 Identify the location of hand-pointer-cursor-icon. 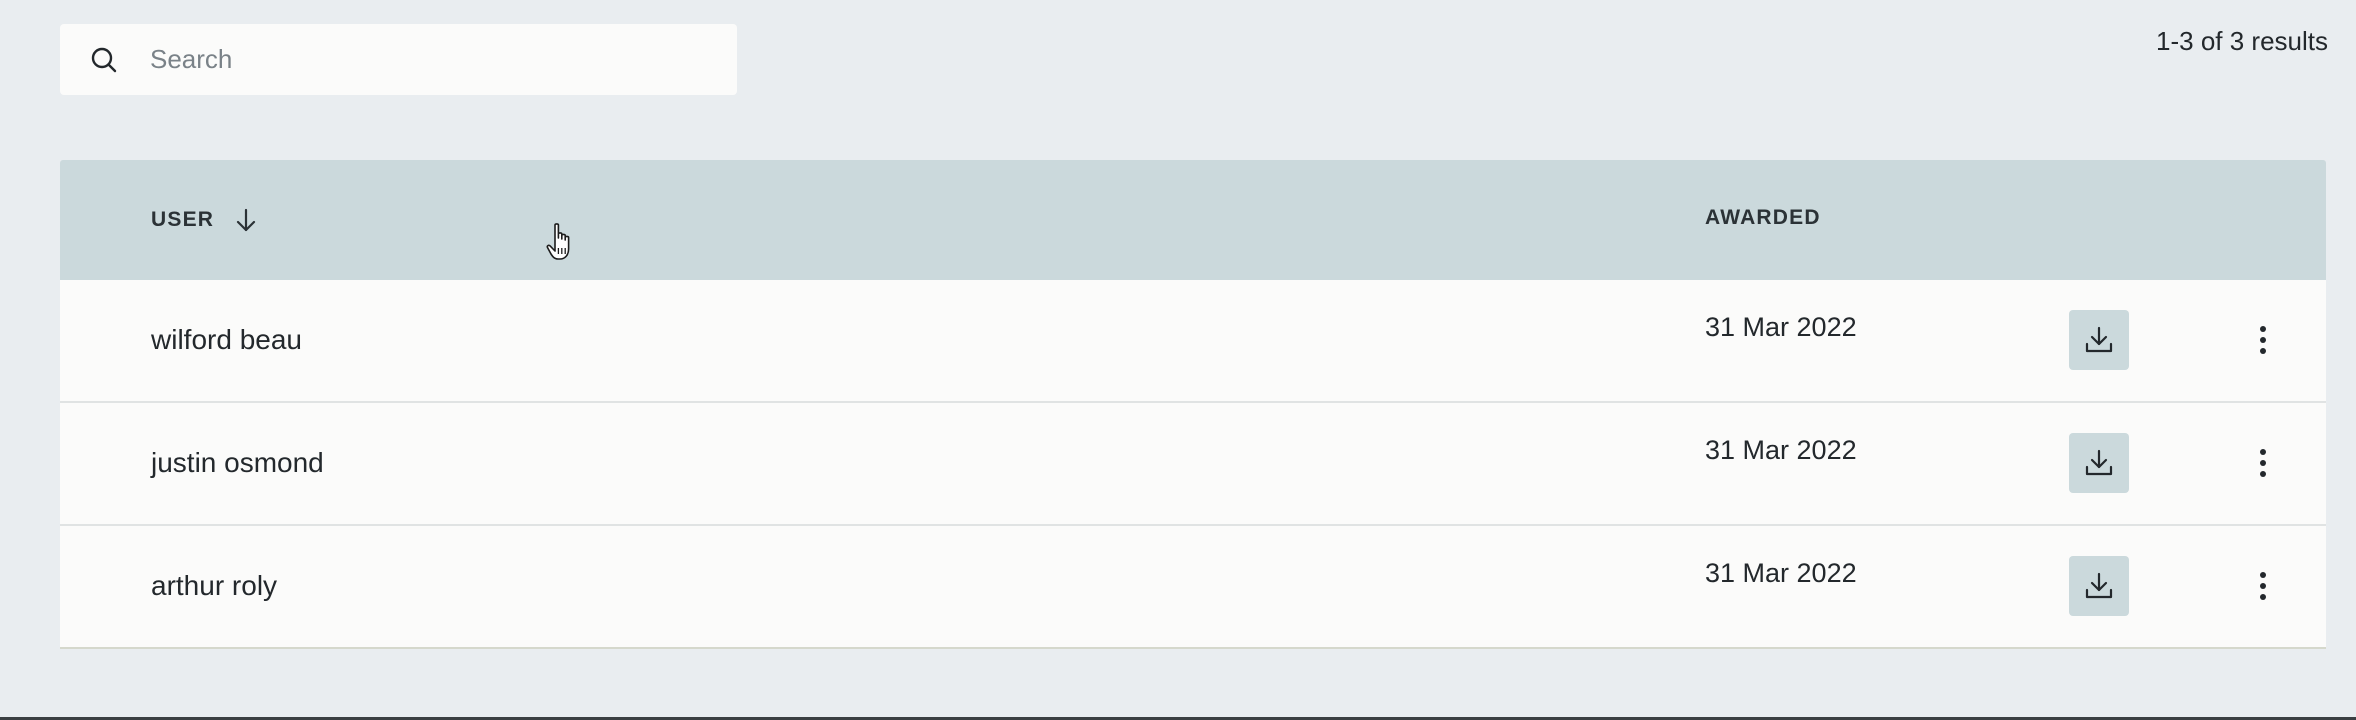
(558, 241).